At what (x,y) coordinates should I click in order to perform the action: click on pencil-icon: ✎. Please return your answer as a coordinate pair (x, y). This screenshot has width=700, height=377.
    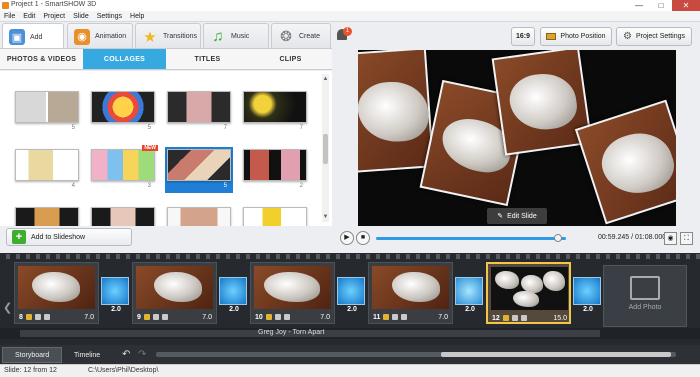
    Looking at the image, I should click on (500, 216).